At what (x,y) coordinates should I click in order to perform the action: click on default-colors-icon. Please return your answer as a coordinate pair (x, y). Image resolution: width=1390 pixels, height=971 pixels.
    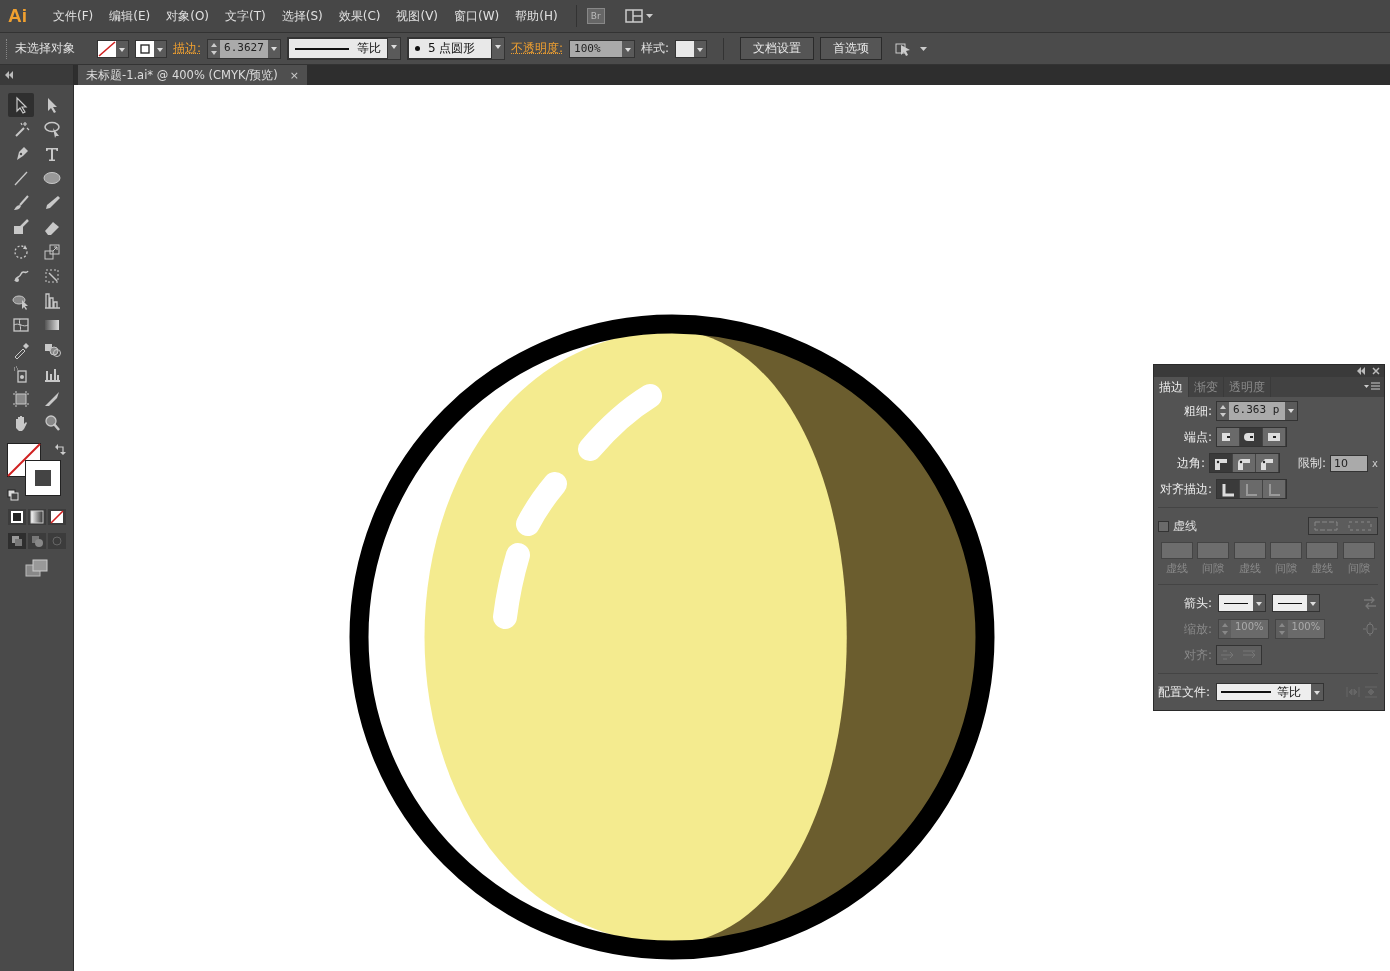
    Looking at the image, I should click on (12, 495).